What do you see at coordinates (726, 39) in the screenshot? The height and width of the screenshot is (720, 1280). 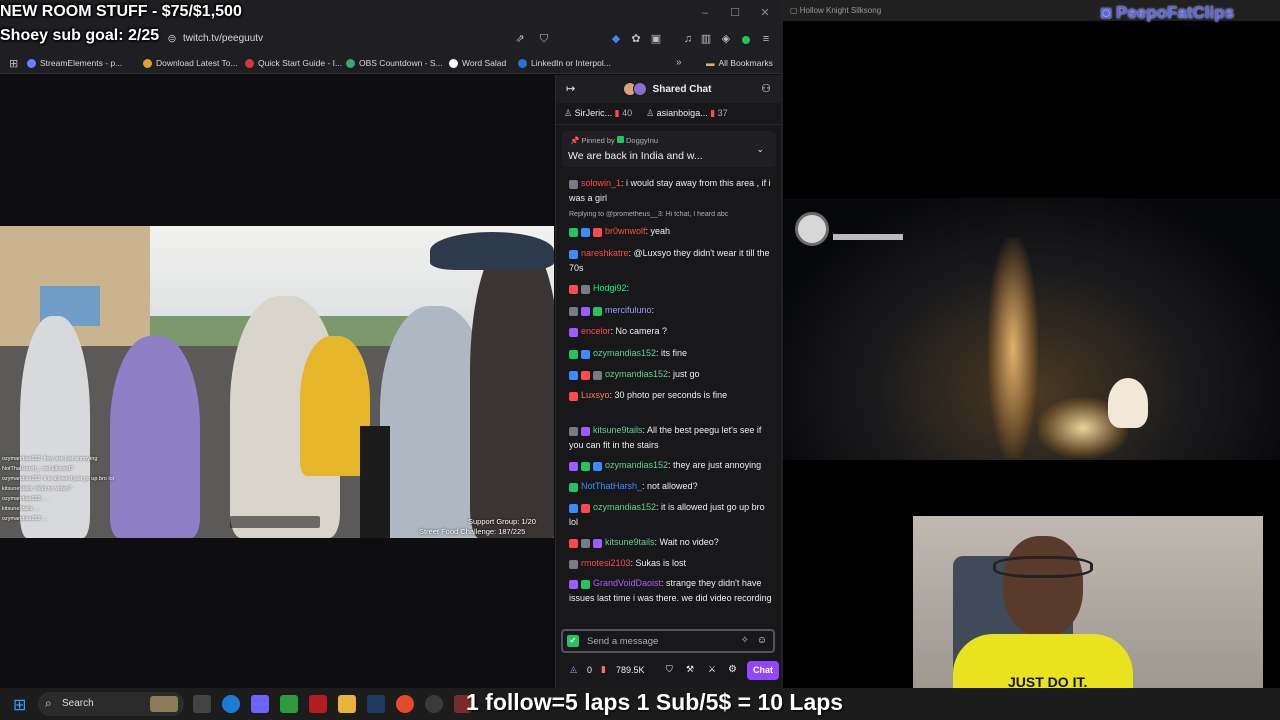 I see `vpn-icon: ◈` at bounding box center [726, 39].